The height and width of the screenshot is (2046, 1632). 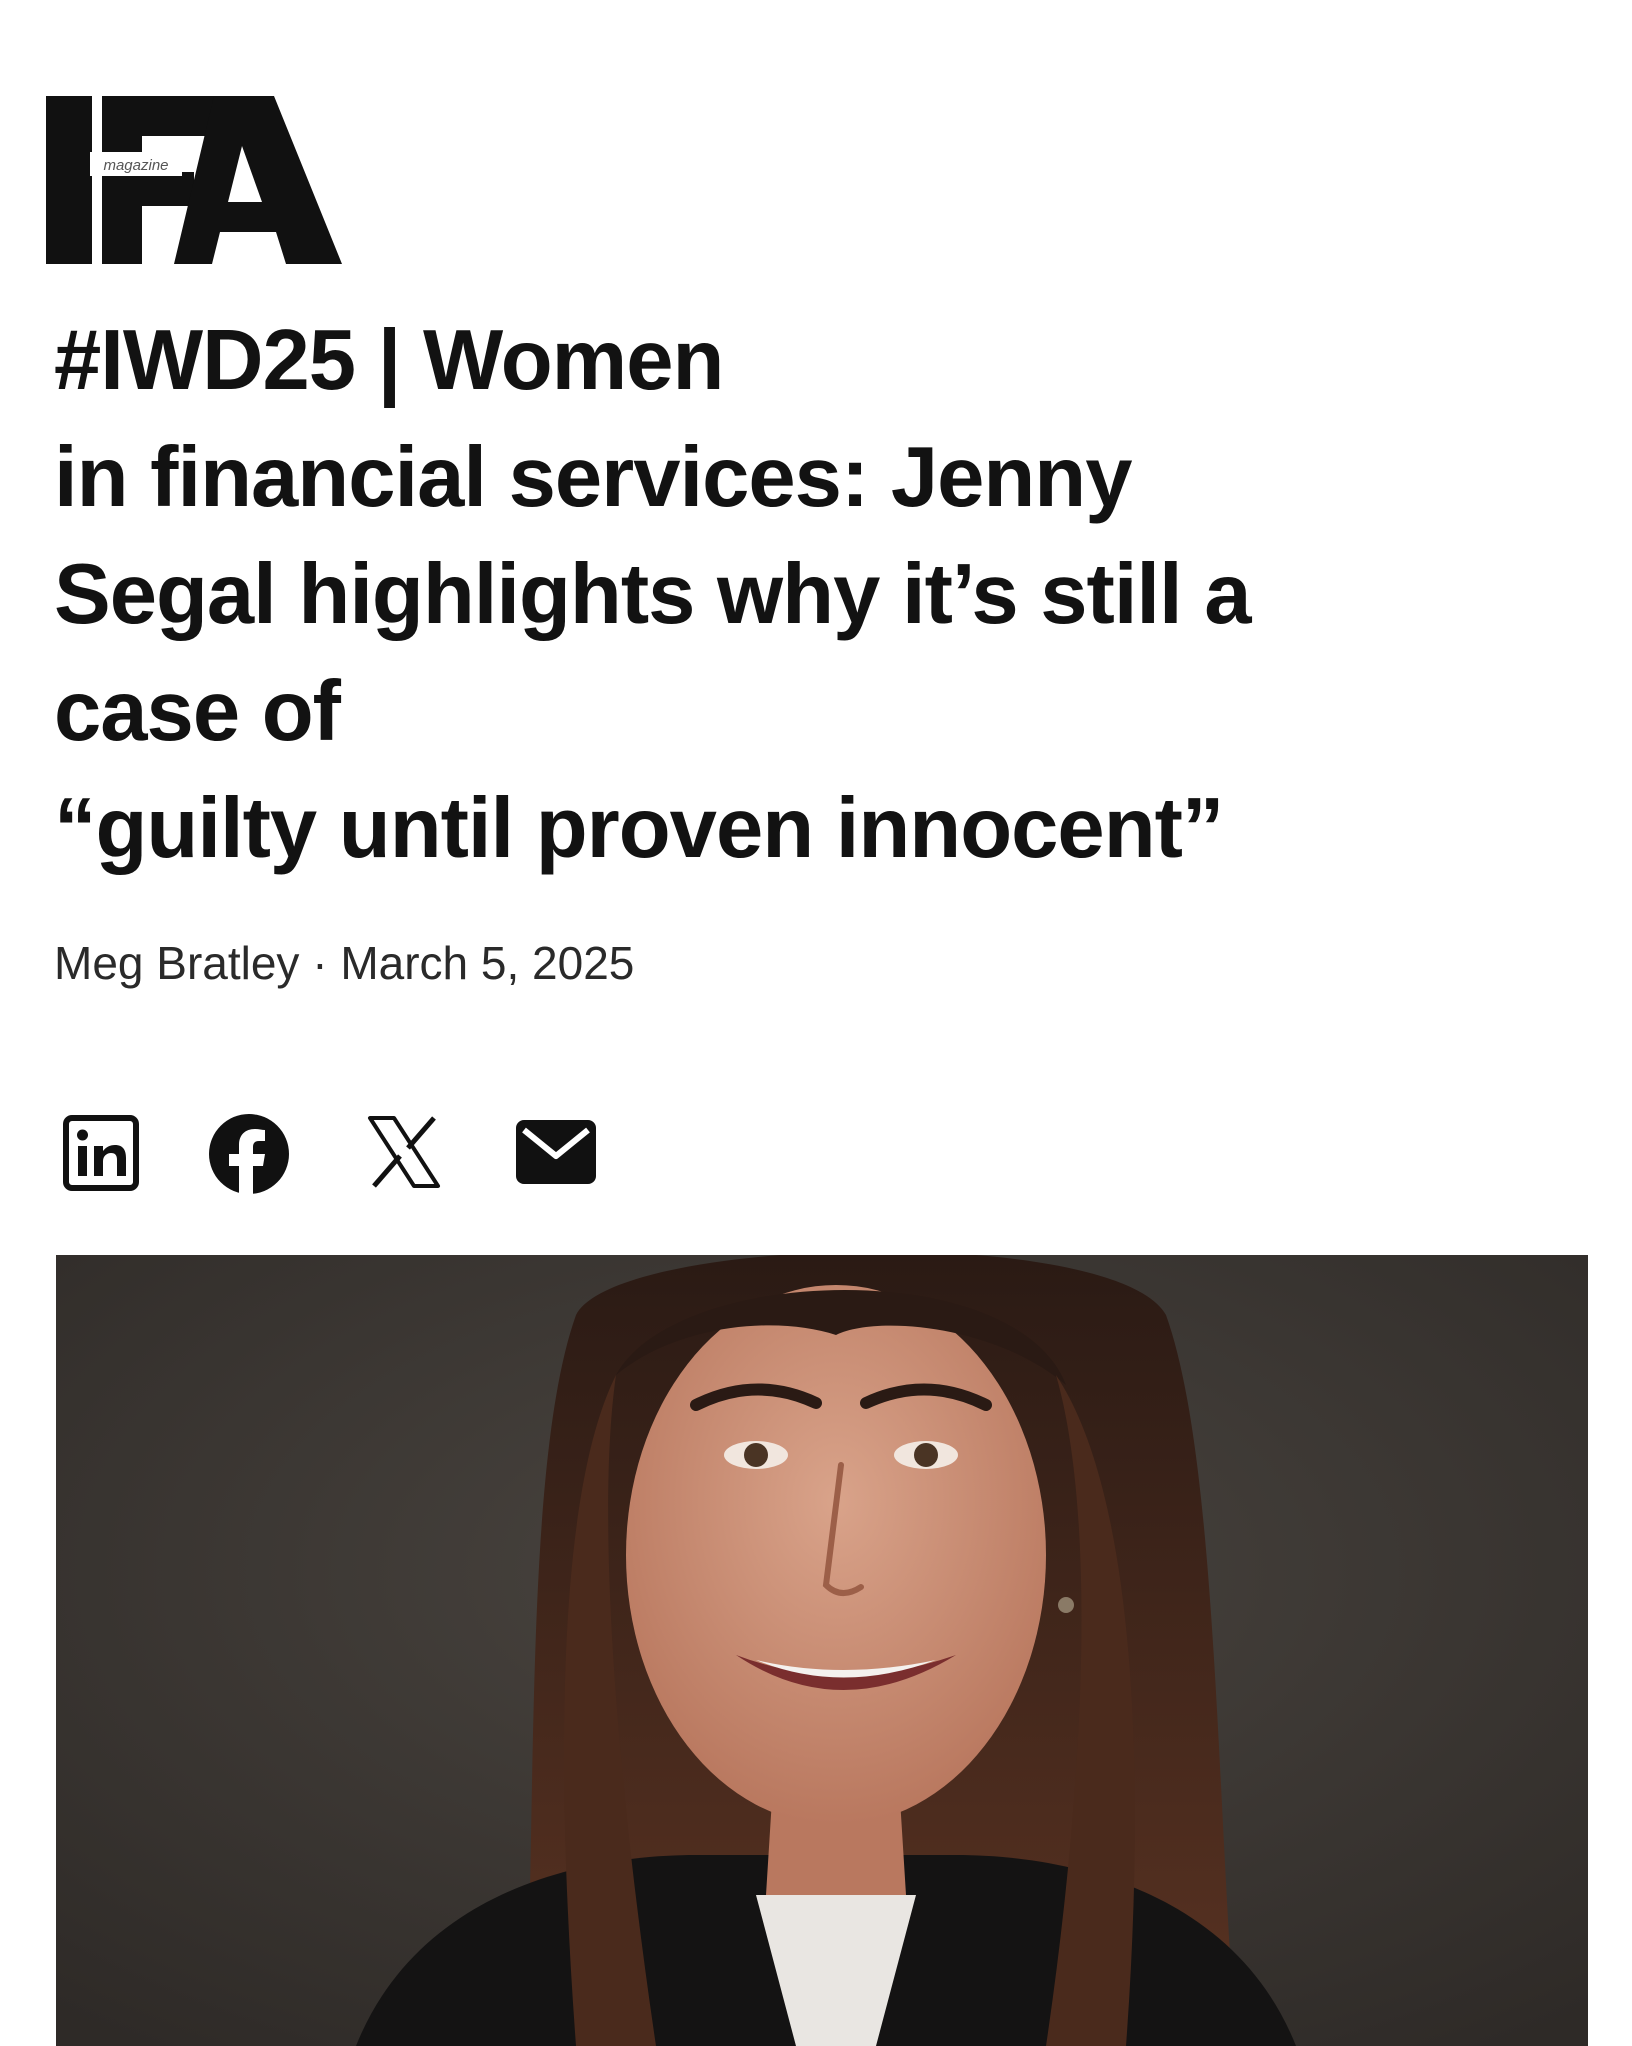 I want to click on share-facebook-button, so click(x=249, y=1154).